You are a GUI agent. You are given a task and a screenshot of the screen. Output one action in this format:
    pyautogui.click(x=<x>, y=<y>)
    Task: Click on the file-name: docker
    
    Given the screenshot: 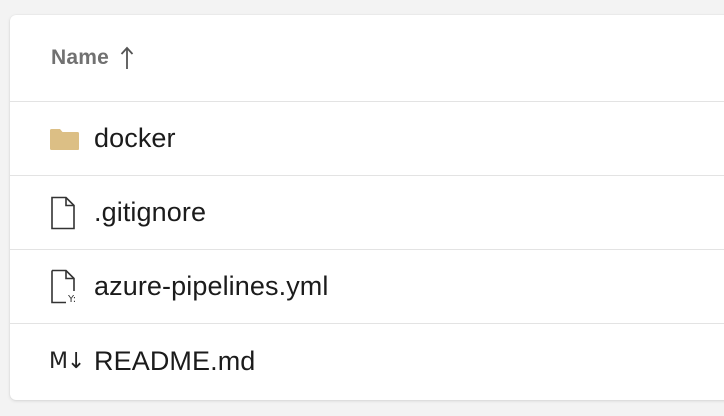 What is the action you would take?
    pyautogui.click(x=135, y=138)
    